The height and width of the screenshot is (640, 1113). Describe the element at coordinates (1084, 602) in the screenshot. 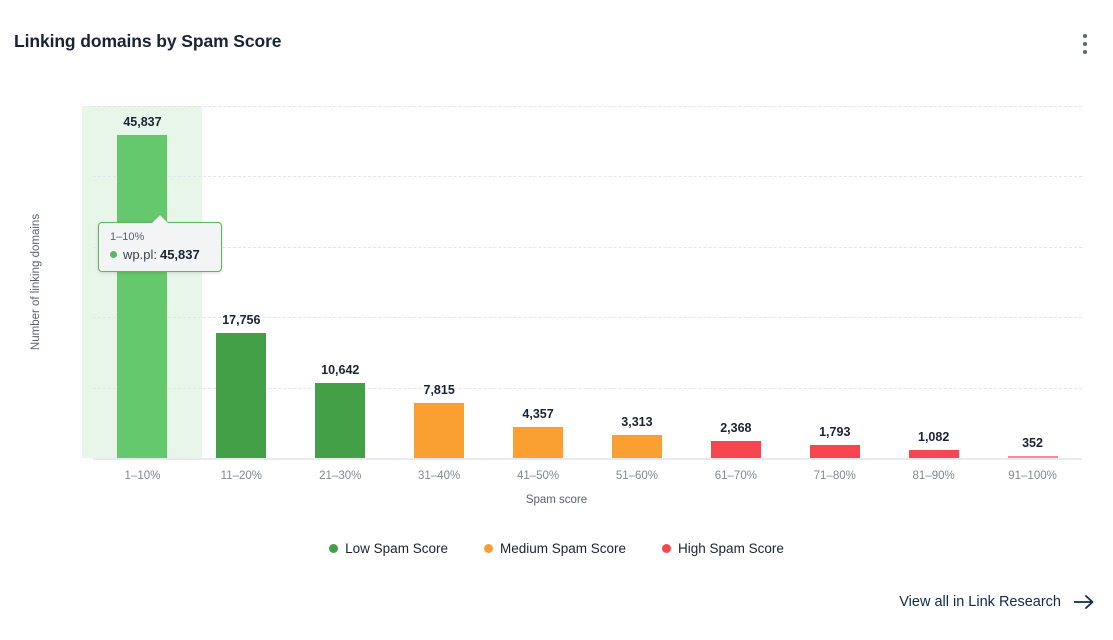

I see `arrow-right-icon` at that location.